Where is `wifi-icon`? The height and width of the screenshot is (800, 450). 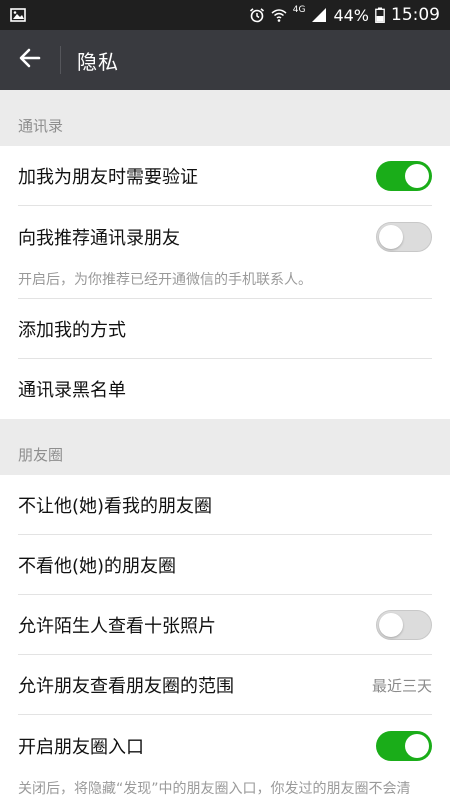 wifi-icon is located at coordinates (279, 15).